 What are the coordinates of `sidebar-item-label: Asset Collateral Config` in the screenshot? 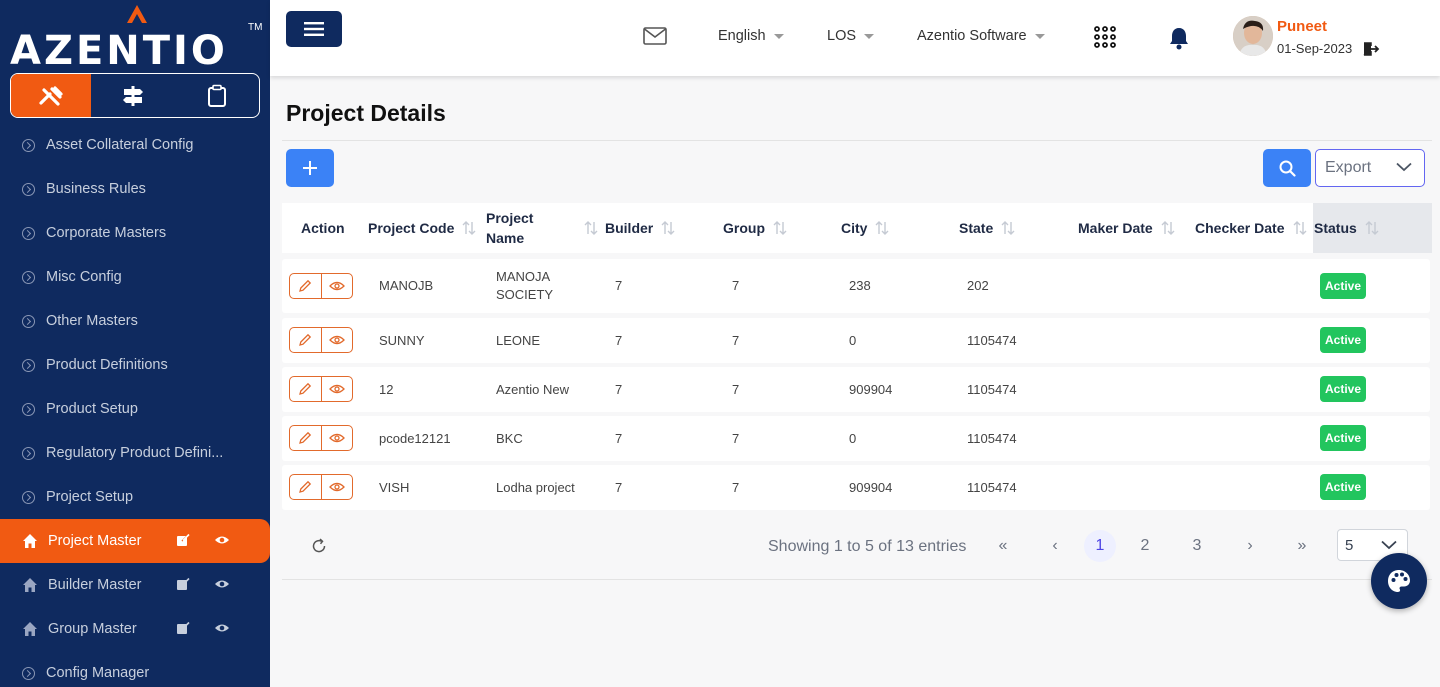 It's located at (120, 145).